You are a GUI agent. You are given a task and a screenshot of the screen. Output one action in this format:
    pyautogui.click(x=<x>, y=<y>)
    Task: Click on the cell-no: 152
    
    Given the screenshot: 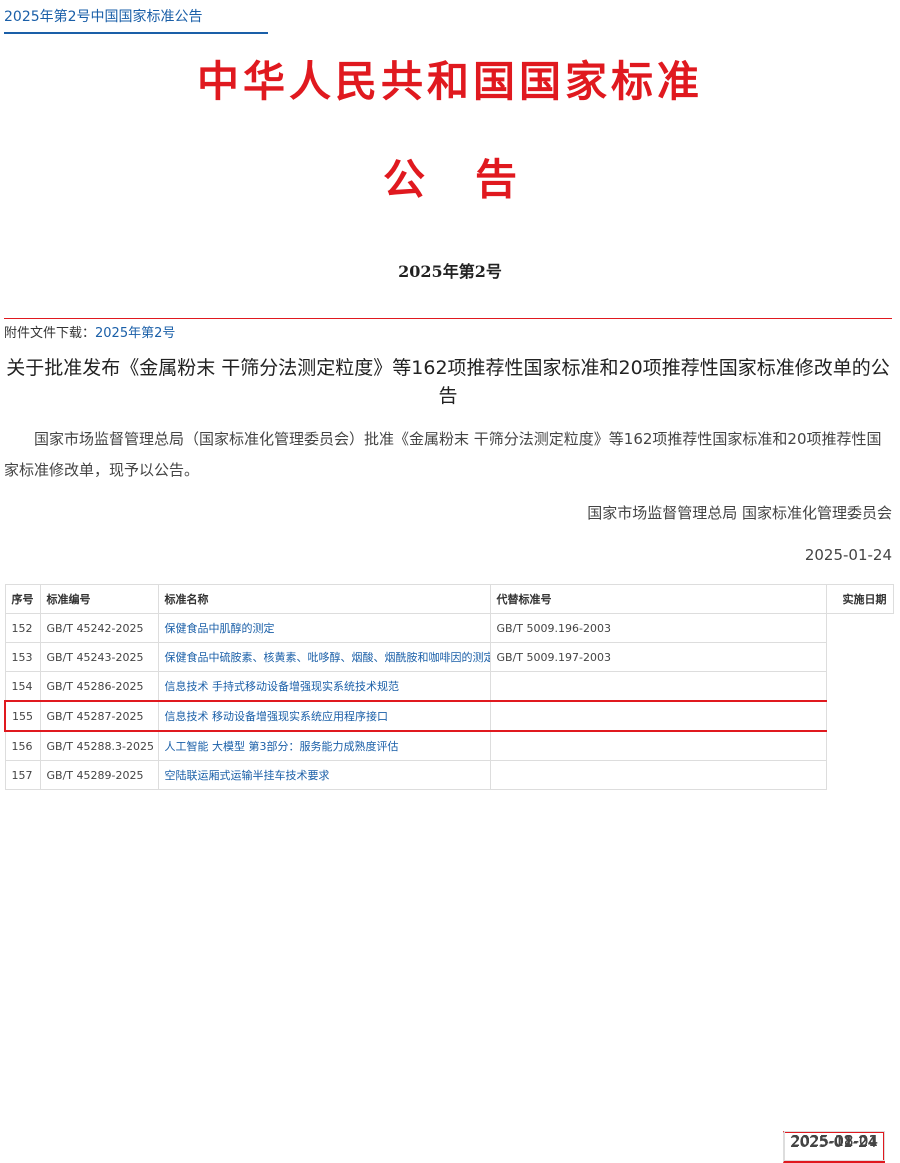 What is the action you would take?
    pyautogui.click(x=22, y=628)
    